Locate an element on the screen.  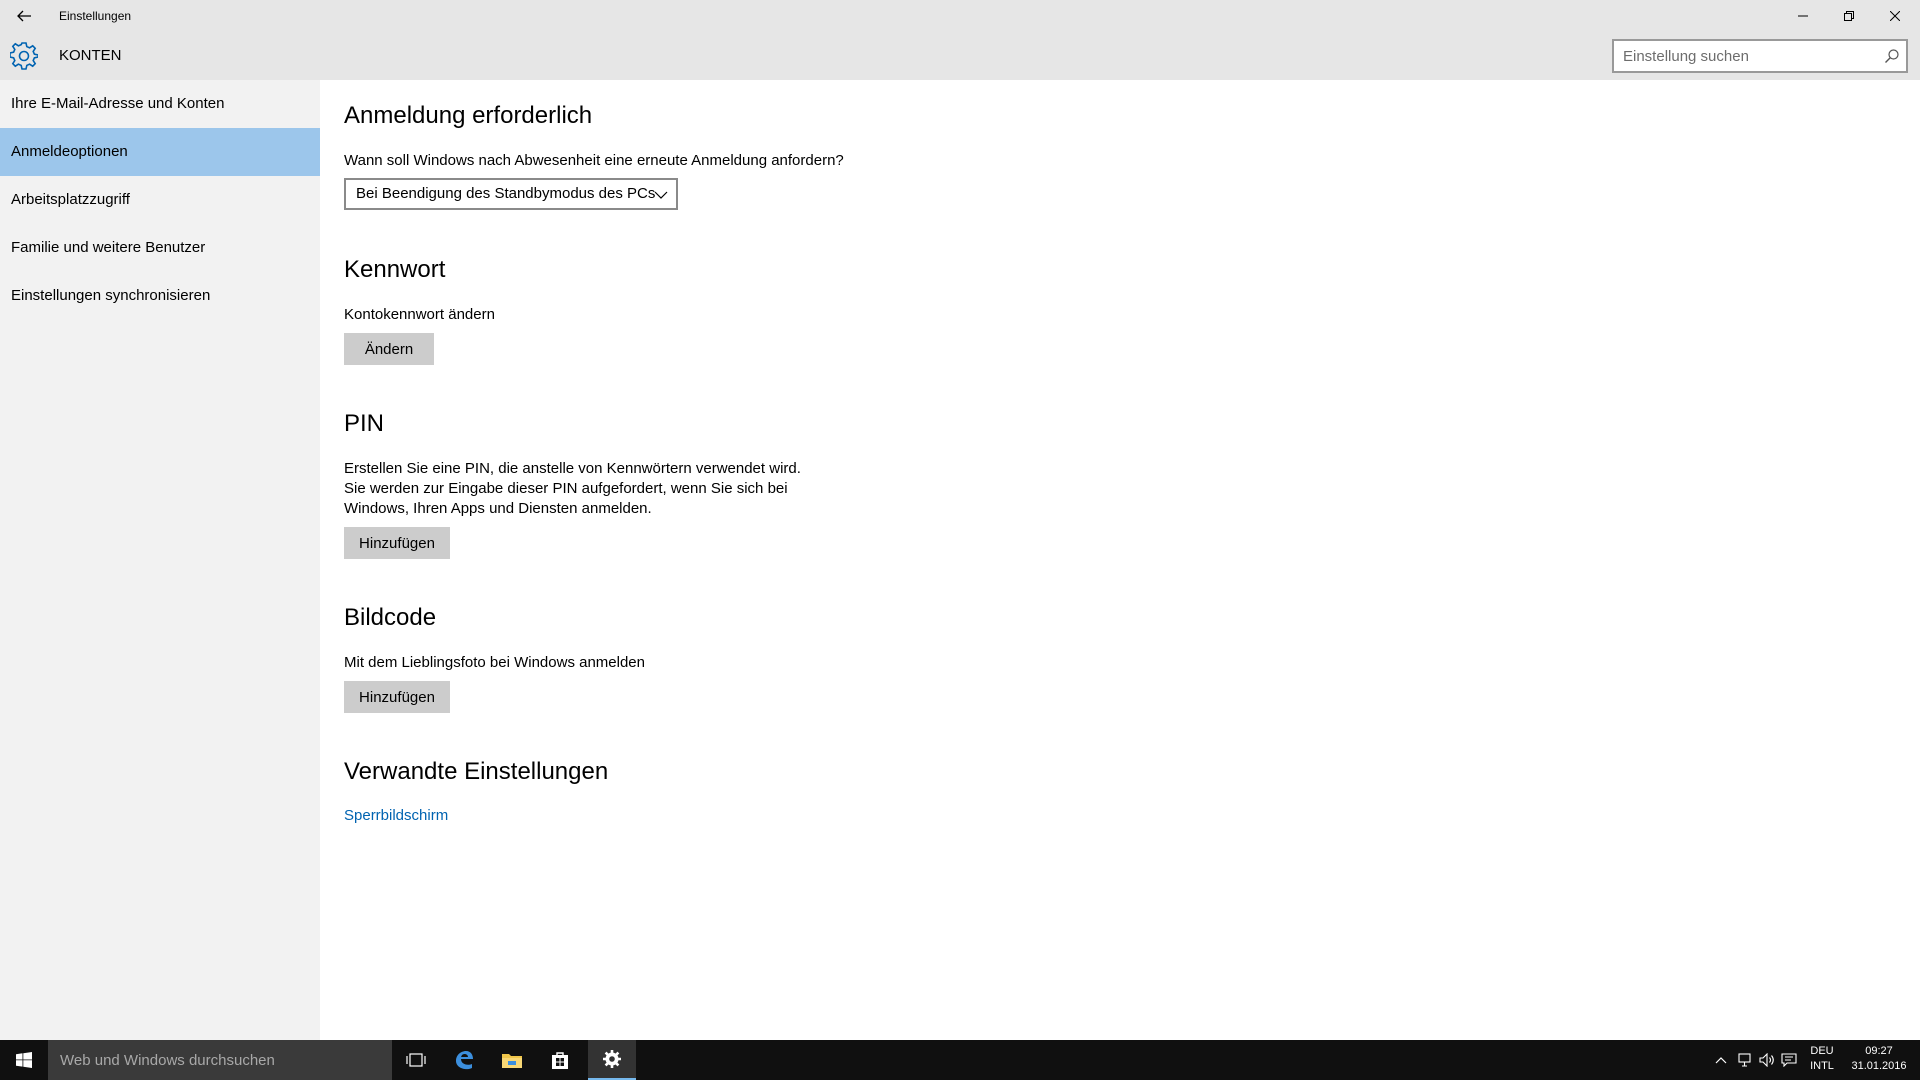
network-button is located at coordinates (1745, 1060).